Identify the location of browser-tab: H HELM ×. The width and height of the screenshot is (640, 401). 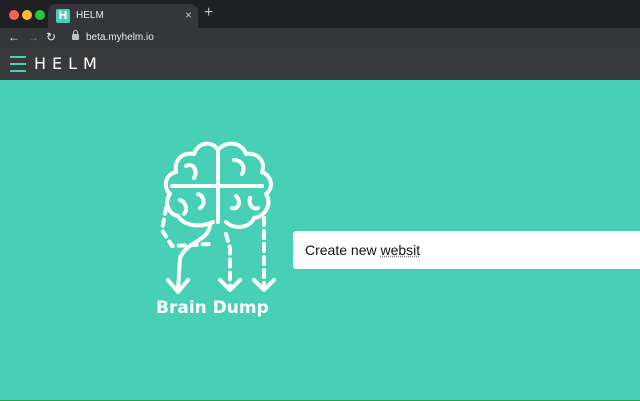
(123, 16).